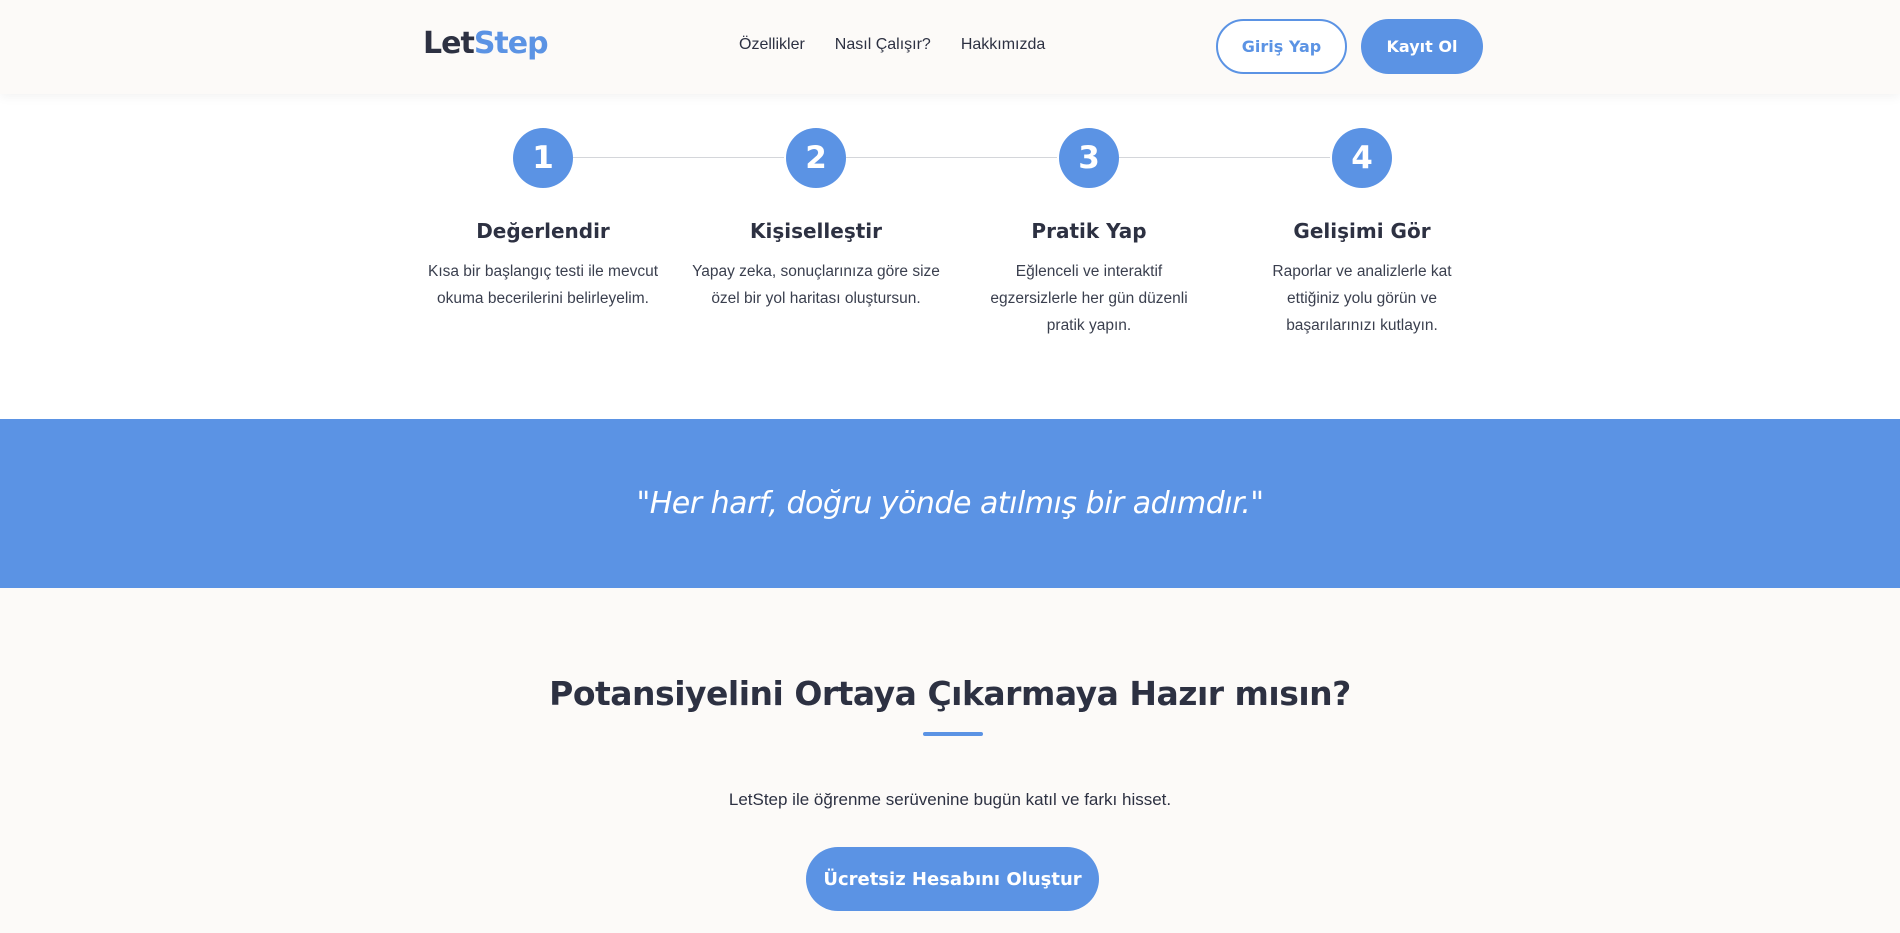 The width and height of the screenshot is (1900, 933). I want to click on nav-link-ozellikler: Özellikler, so click(772, 45).